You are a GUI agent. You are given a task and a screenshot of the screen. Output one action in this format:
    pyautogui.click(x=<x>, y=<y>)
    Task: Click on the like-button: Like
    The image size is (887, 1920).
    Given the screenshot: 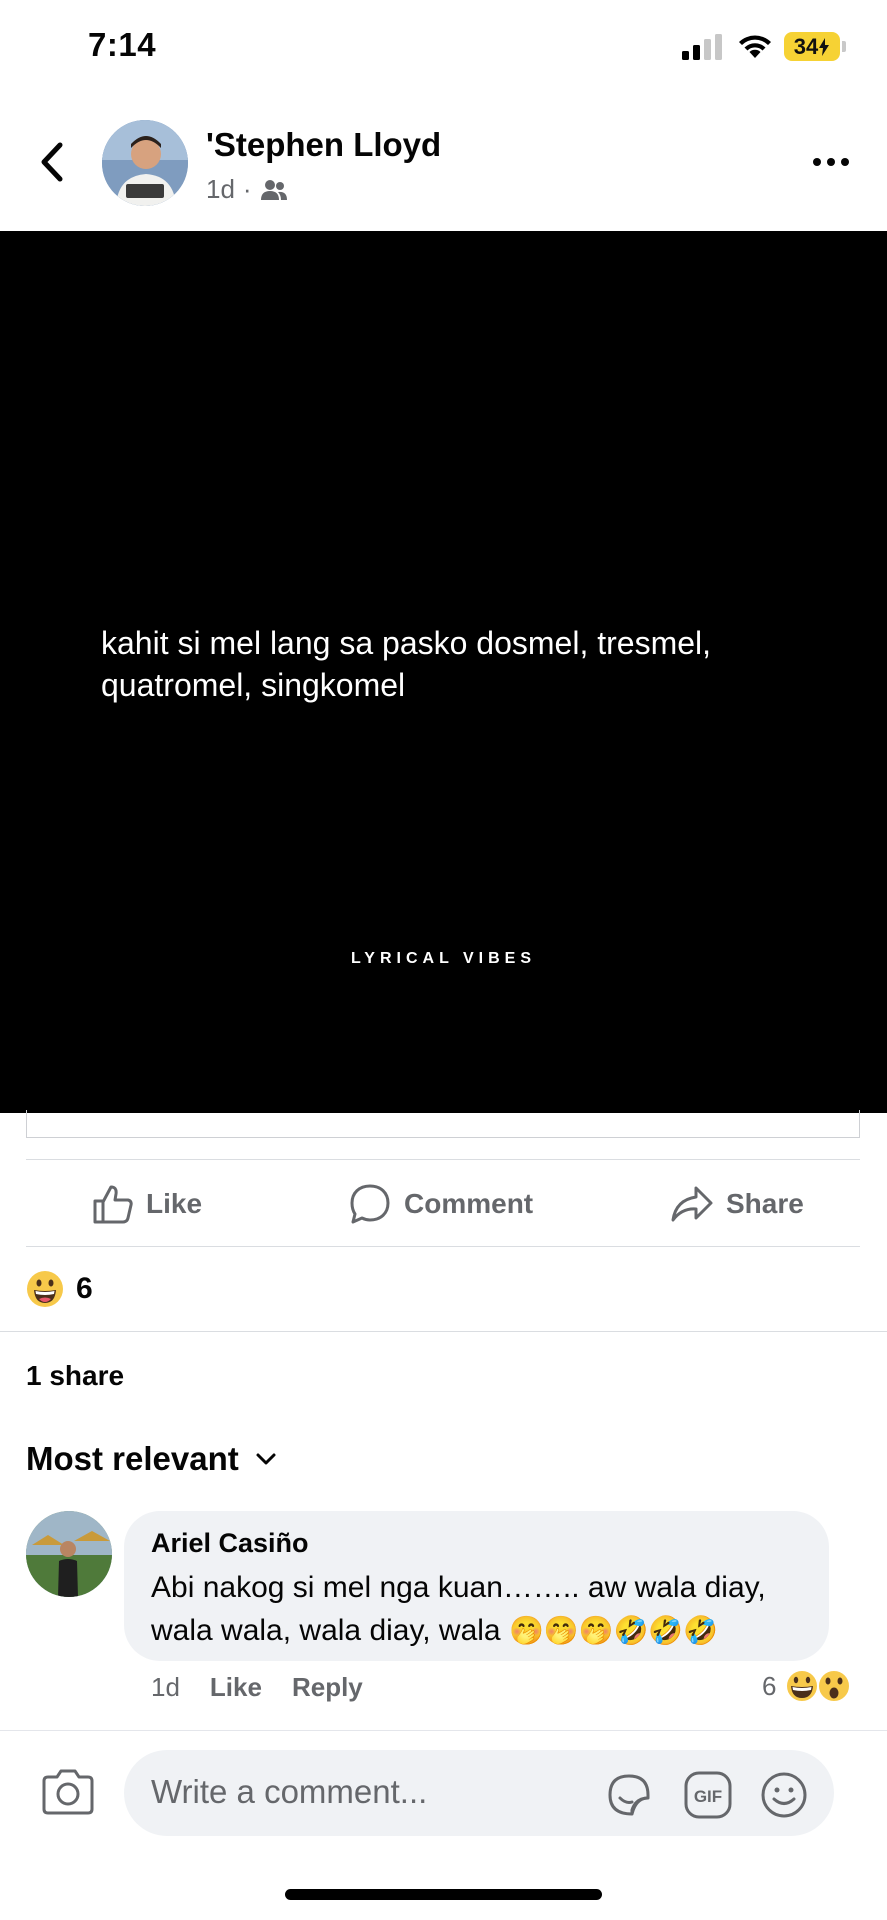 What is the action you would take?
    pyautogui.click(x=147, y=1204)
    